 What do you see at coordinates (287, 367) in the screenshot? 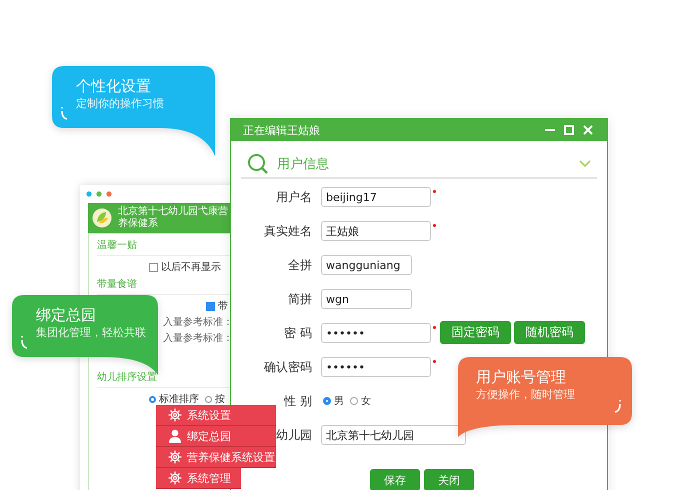
I see `field-label: 确认密码` at bounding box center [287, 367].